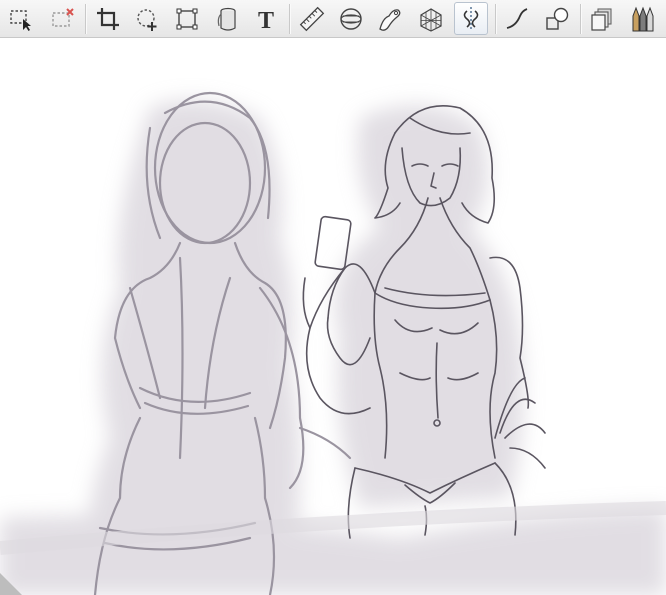  I want to click on clear-selection-tool, so click(62, 18).